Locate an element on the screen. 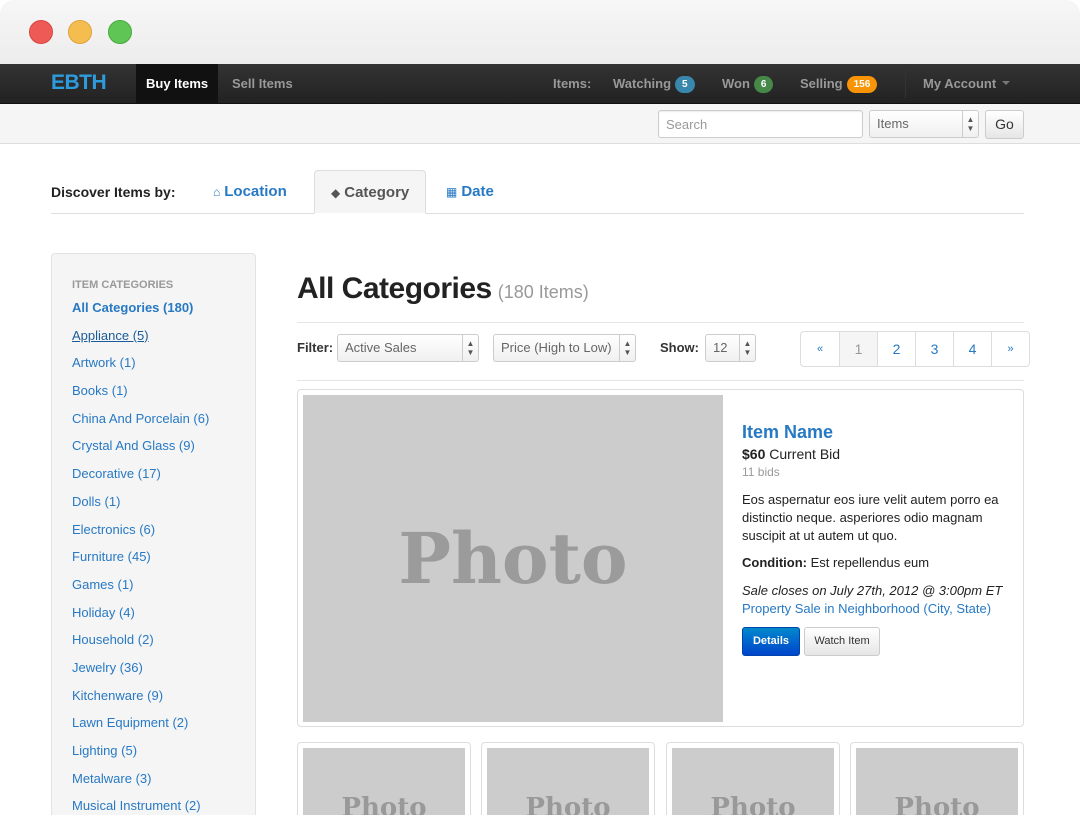 Image resolution: width=1080 pixels, height=815 pixels. sidebar-item-electronics: Electronics (6) is located at coordinates (140, 534).